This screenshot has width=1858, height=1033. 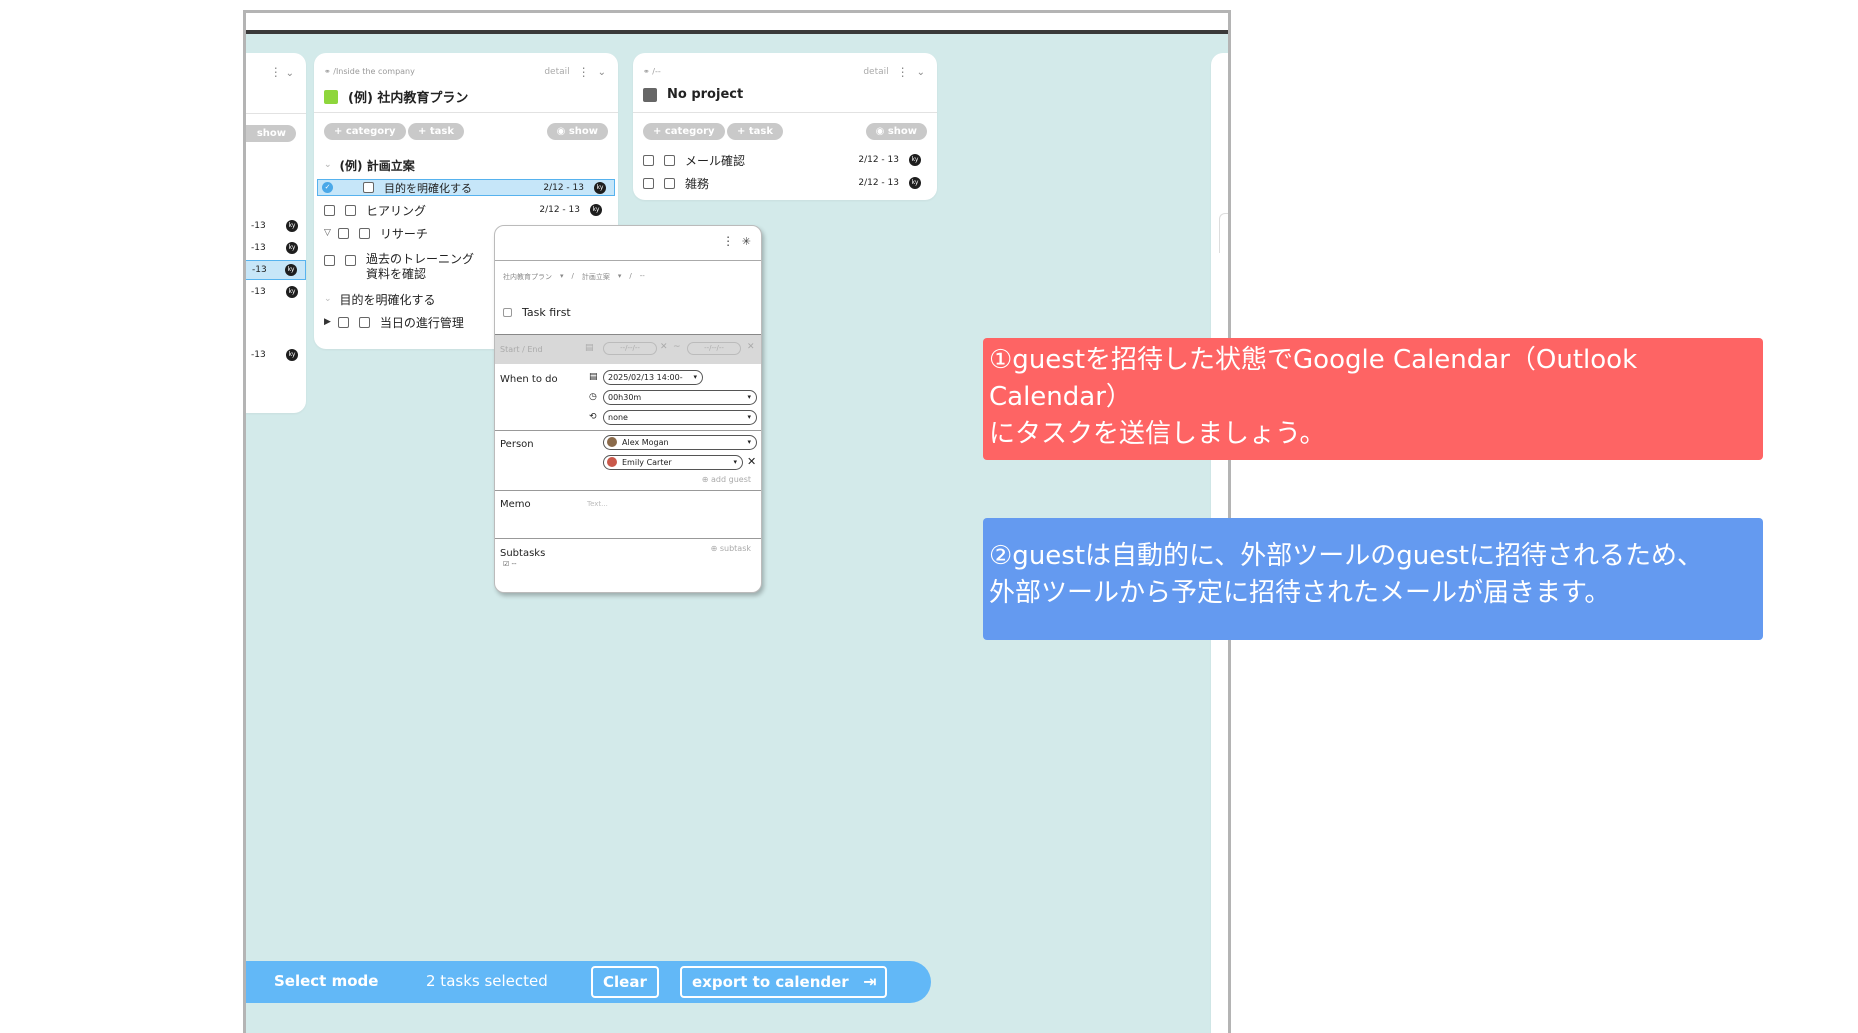 What do you see at coordinates (510, 564) in the screenshot?
I see `subtask-item: ☑ --` at bounding box center [510, 564].